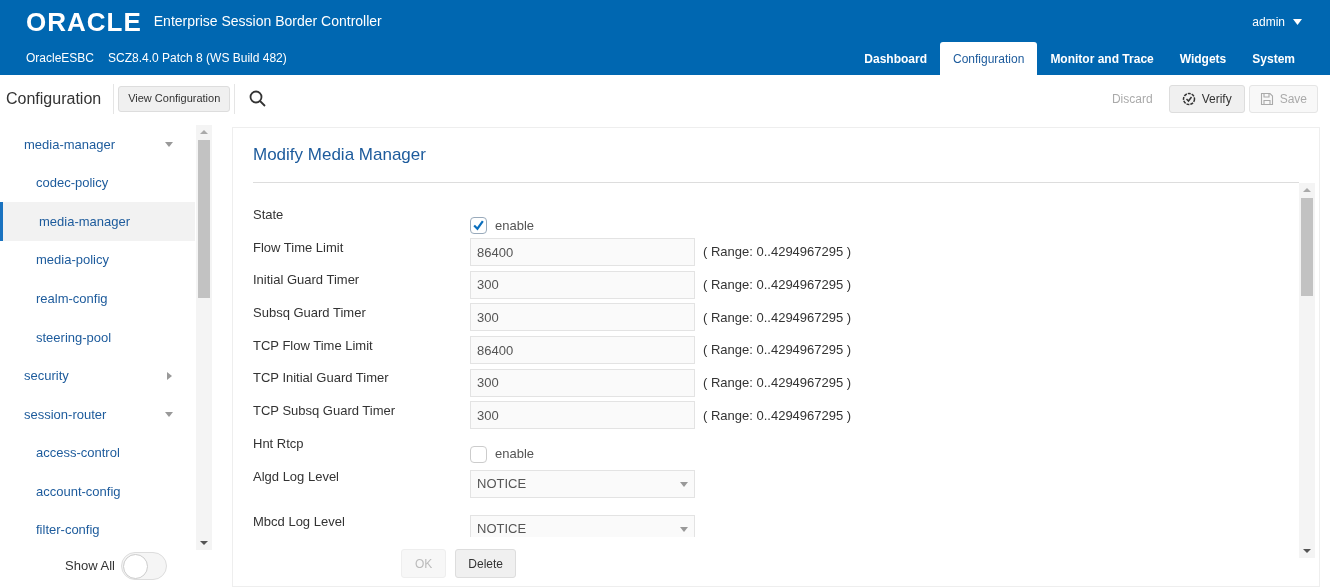 The image size is (1330, 587). Describe the element at coordinates (97, 530) in the screenshot. I see `tree-item: filter-config` at that location.